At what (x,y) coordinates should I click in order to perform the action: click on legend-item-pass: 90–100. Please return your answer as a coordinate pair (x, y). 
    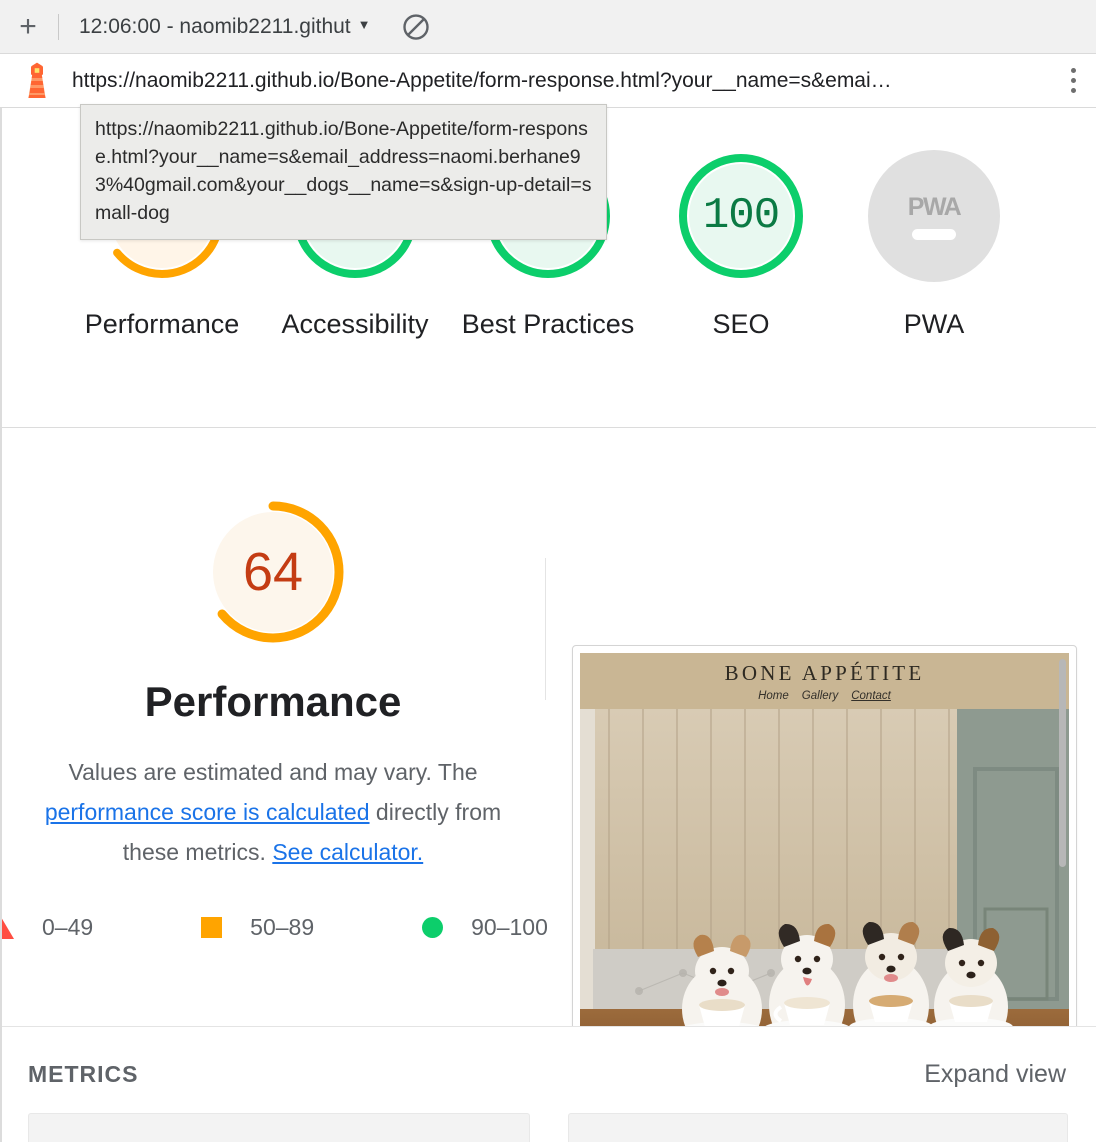
    Looking at the image, I should click on (485, 927).